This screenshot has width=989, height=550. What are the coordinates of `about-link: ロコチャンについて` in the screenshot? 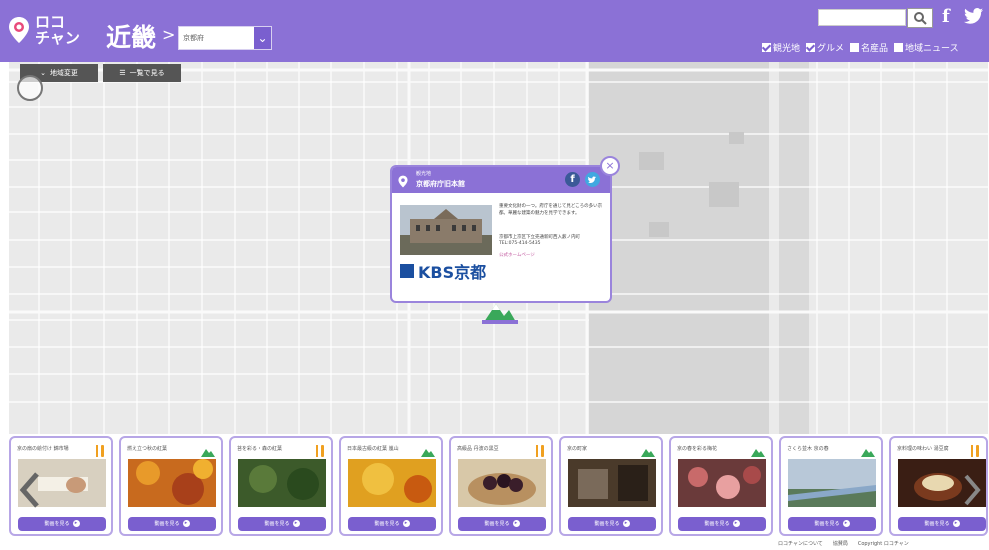 It's located at (800, 543).